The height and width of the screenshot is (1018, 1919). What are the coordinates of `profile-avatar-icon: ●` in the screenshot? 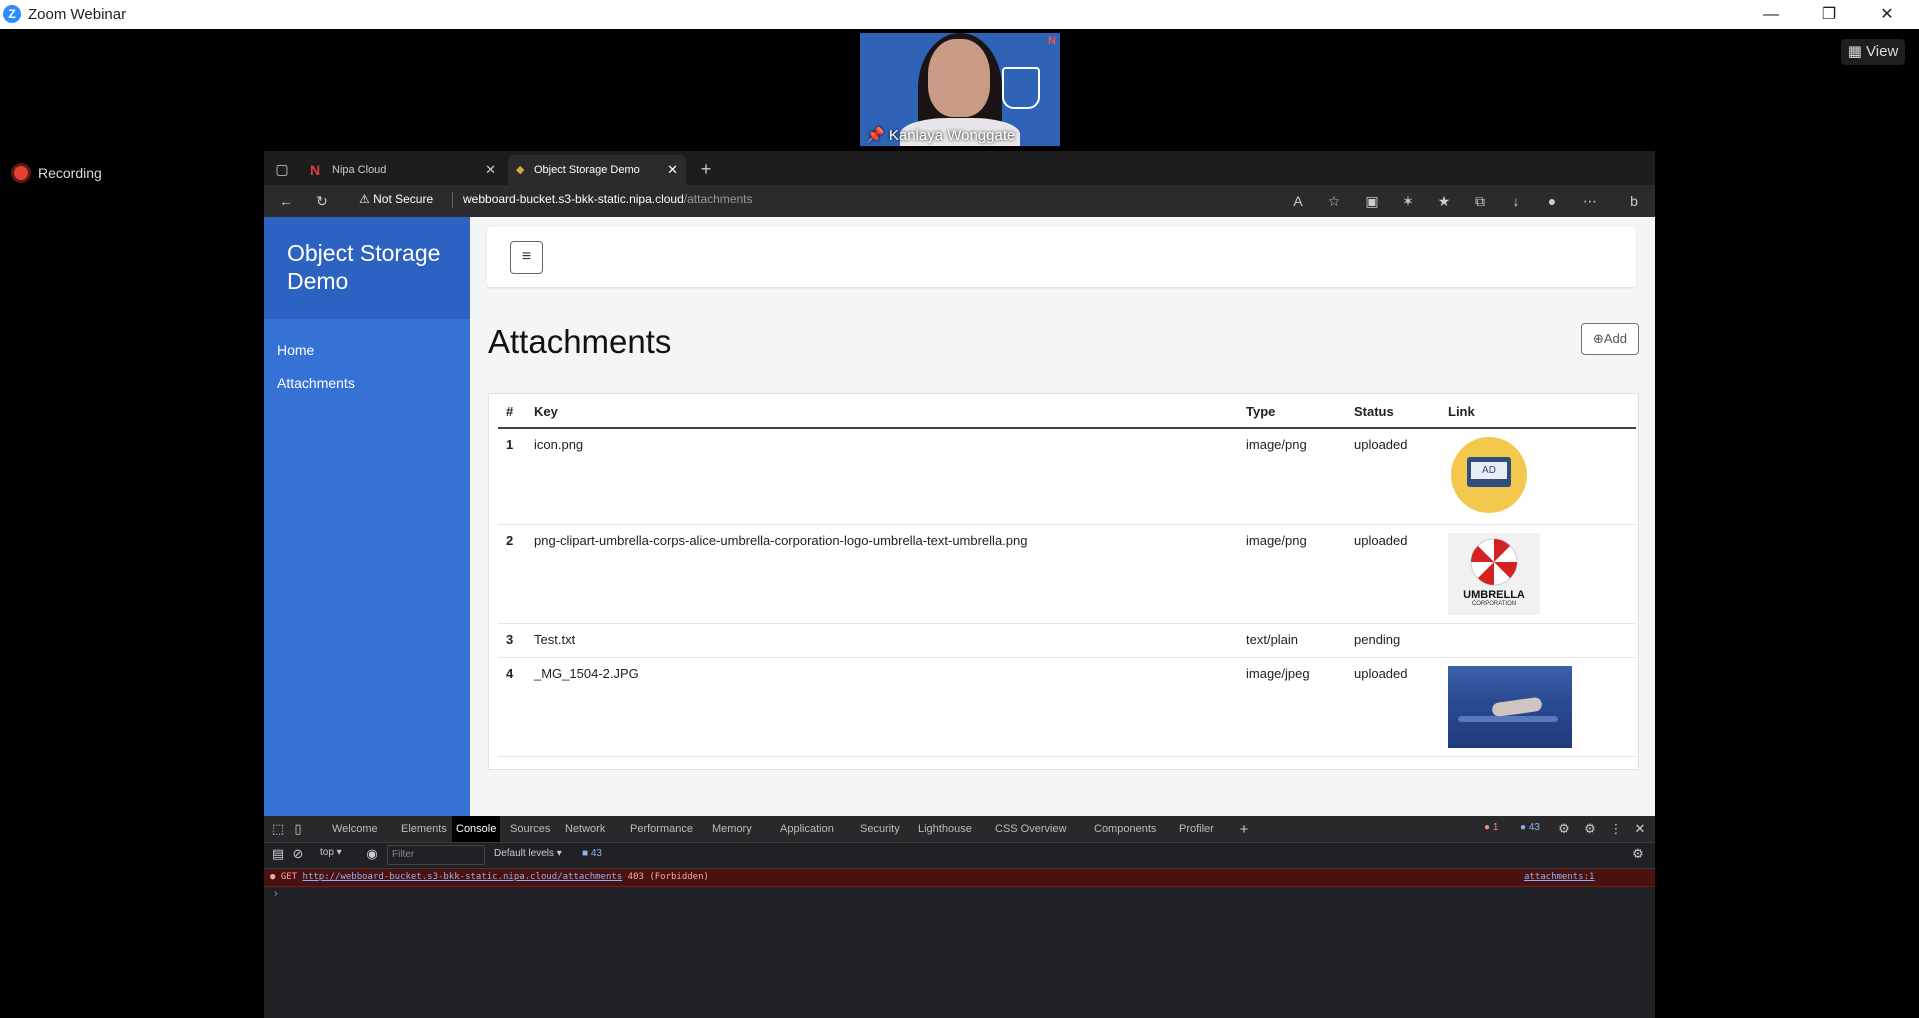 It's located at (1552, 201).